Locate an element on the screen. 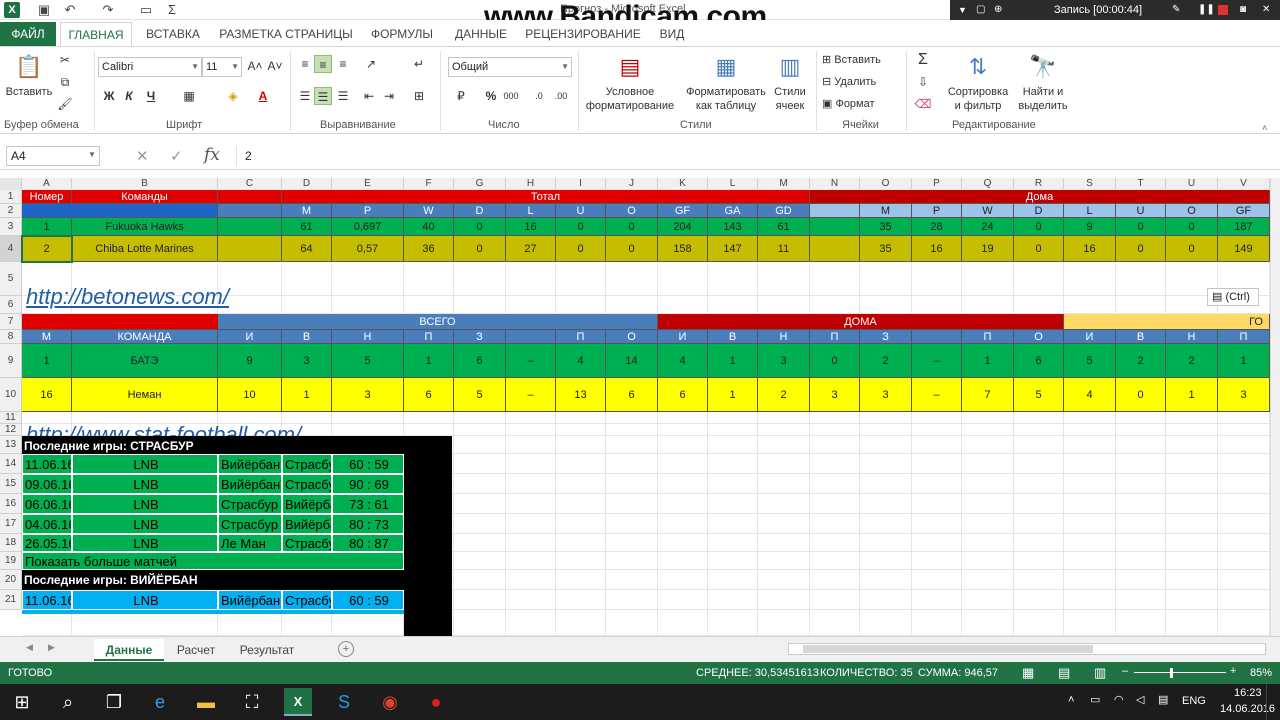 Image resolution: width=1280 pixels, height=720 pixels. redo-icon: ↷ is located at coordinates (108, 10).